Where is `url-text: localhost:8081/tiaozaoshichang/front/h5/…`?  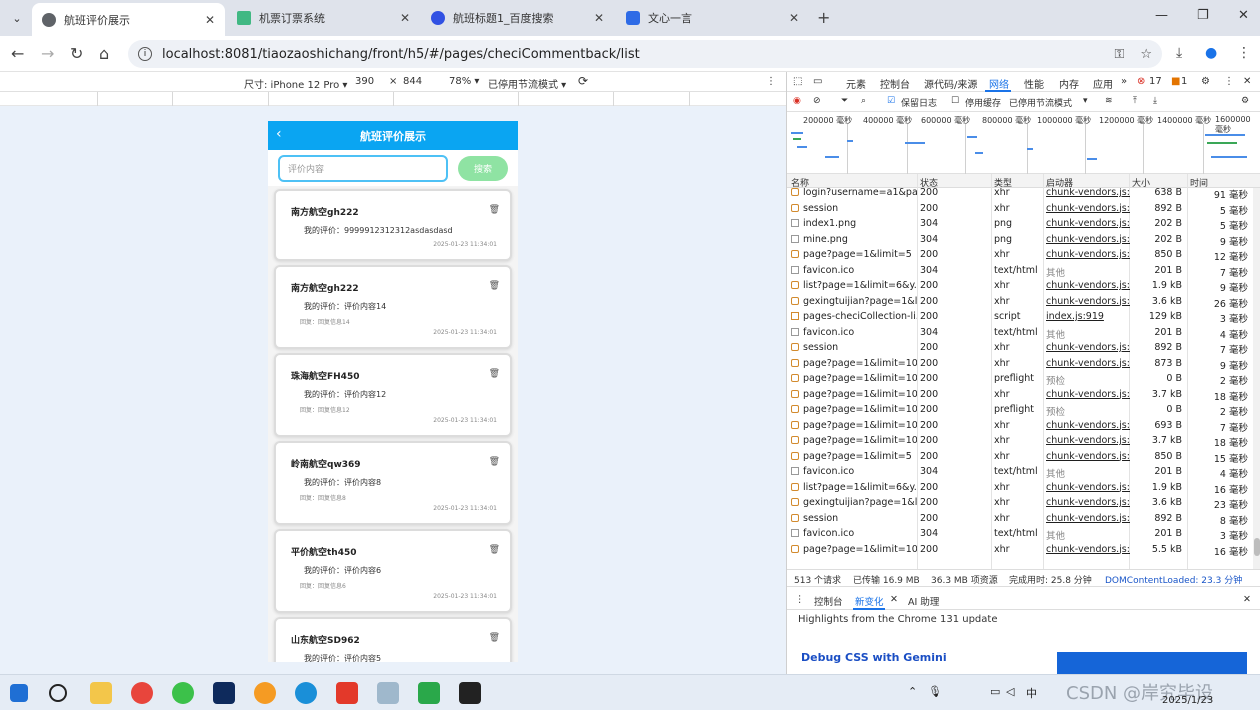 url-text: localhost:8081/tiaozaoshichang/front/h5/… is located at coordinates (630, 54).